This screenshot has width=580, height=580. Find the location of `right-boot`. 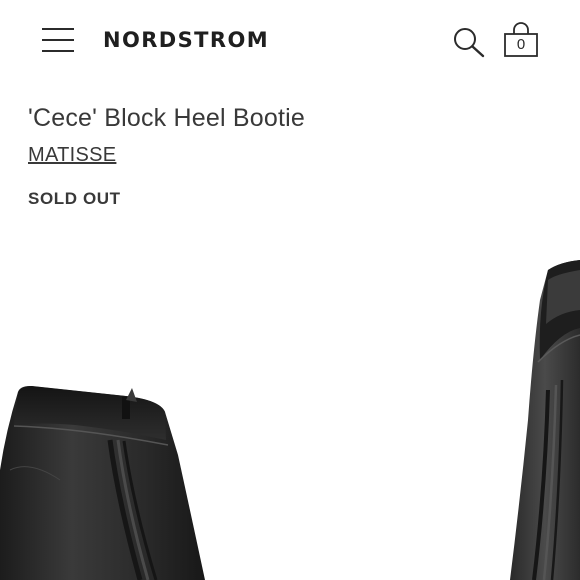

right-boot is located at coordinates (545, 420).